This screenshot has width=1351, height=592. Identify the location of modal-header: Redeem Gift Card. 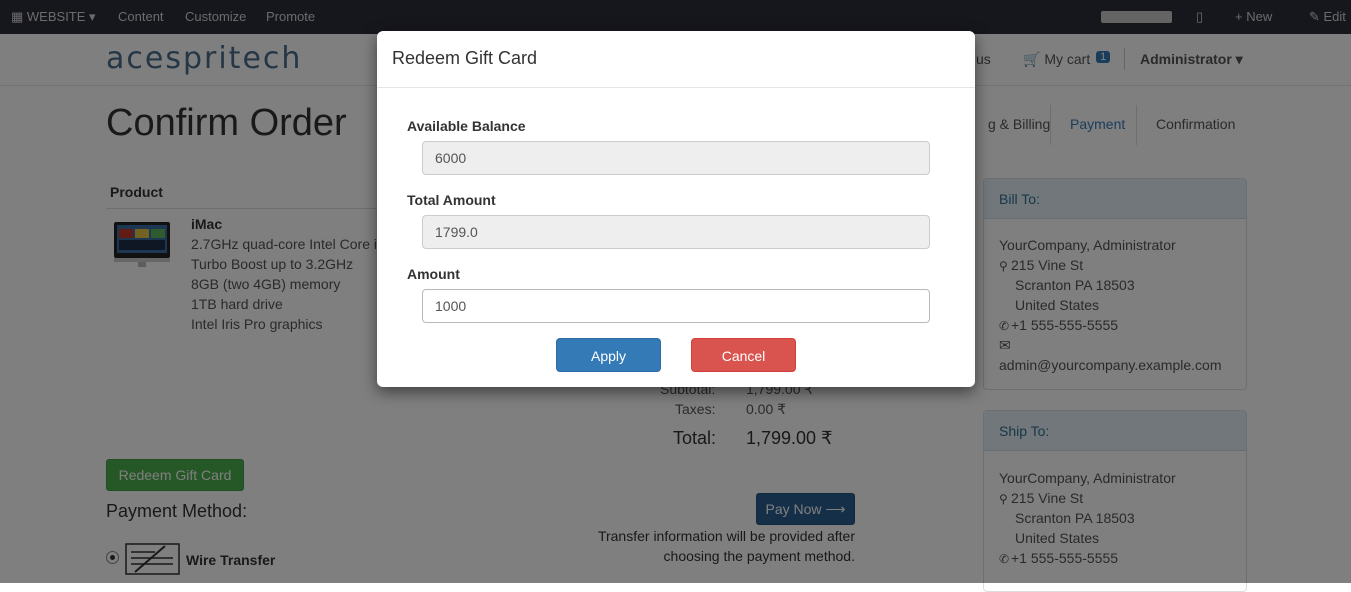
(676, 59).